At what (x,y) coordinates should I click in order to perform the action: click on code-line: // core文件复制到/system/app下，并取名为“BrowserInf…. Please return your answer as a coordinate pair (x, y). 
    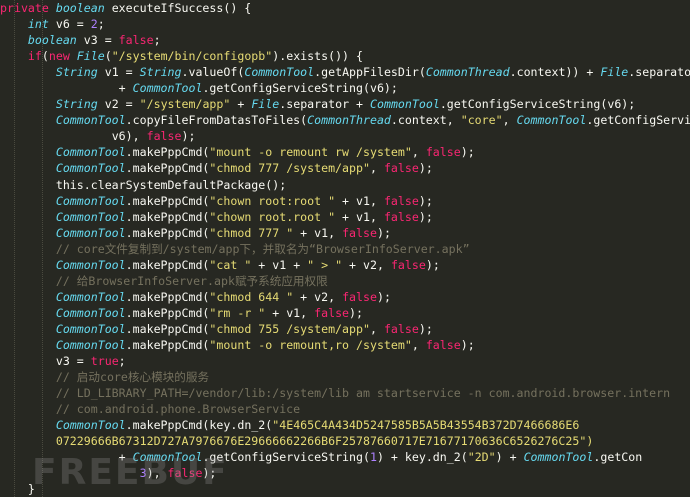
    Looking at the image, I should click on (345, 249).